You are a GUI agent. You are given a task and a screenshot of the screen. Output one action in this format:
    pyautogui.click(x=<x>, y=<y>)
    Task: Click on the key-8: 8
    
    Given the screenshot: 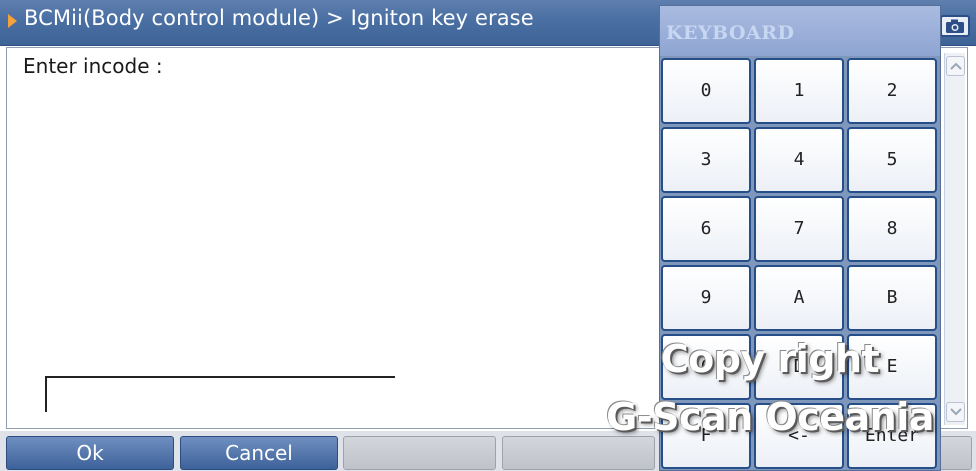 What is the action you would take?
    pyautogui.click(x=892, y=229)
    